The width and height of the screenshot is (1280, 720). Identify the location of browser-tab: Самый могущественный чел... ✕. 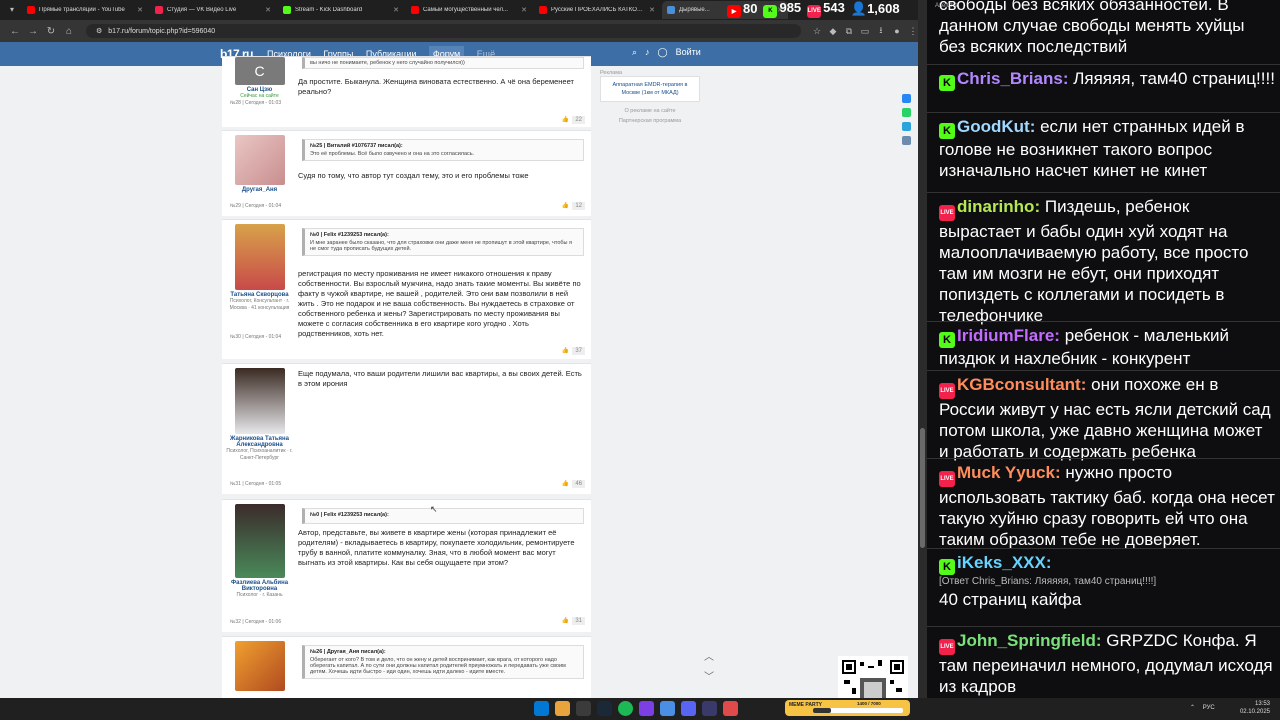
(469, 10).